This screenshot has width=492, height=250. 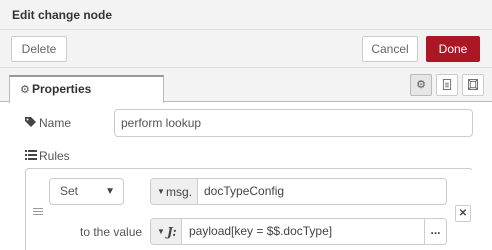 What do you see at coordinates (390, 49) in the screenshot?
I see `cancel-button: Cancel` at bounding box center [390, 49].